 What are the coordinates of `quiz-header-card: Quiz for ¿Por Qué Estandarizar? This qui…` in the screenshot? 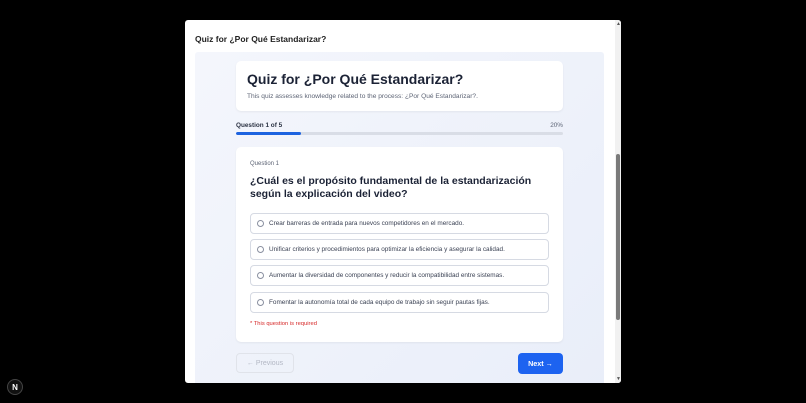 It's located at (399, 86).